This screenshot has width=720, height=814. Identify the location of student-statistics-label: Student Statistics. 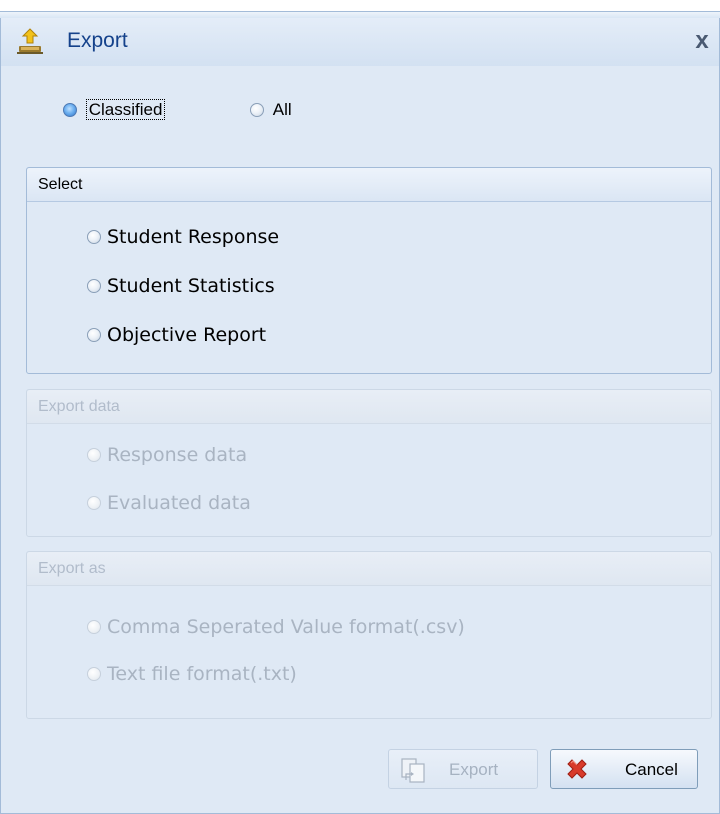
(191, 285).